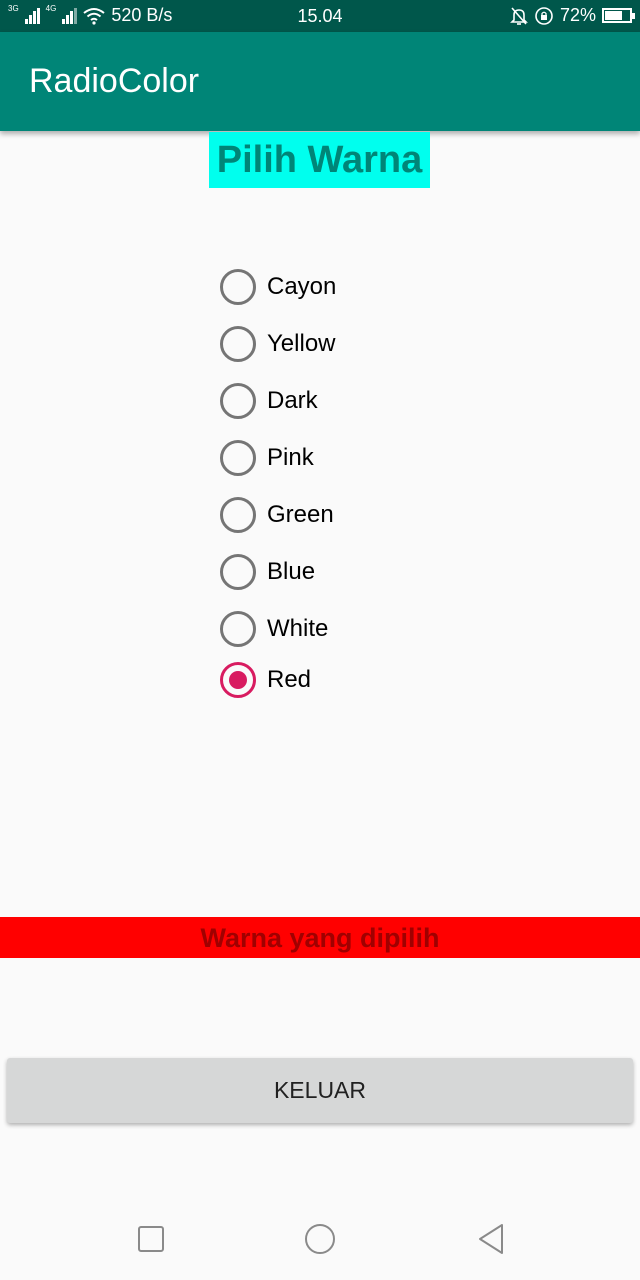 Image resolution: width=640 pixels, height=1280 pixels. Describe the element at coordinates (577, 15) in the screenshot. I see `battery-percent: 72%` at that location.